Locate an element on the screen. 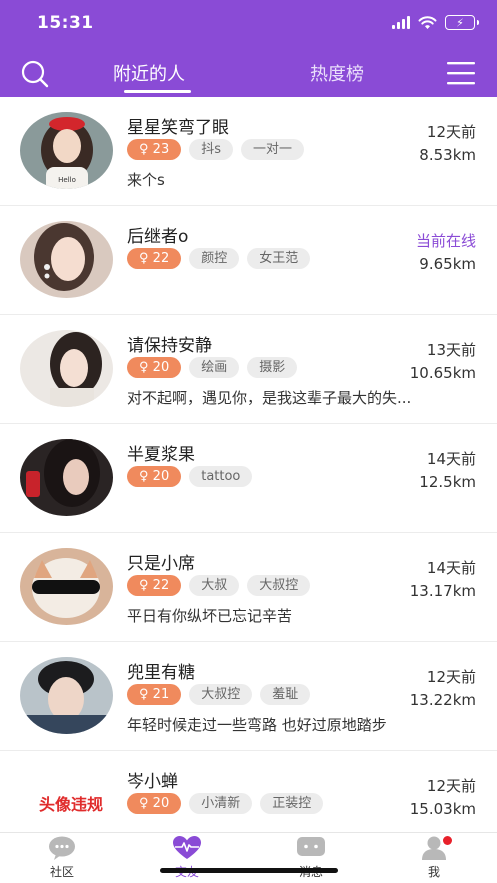  status-icons: ⚡ is located at coordinates (435, 22).